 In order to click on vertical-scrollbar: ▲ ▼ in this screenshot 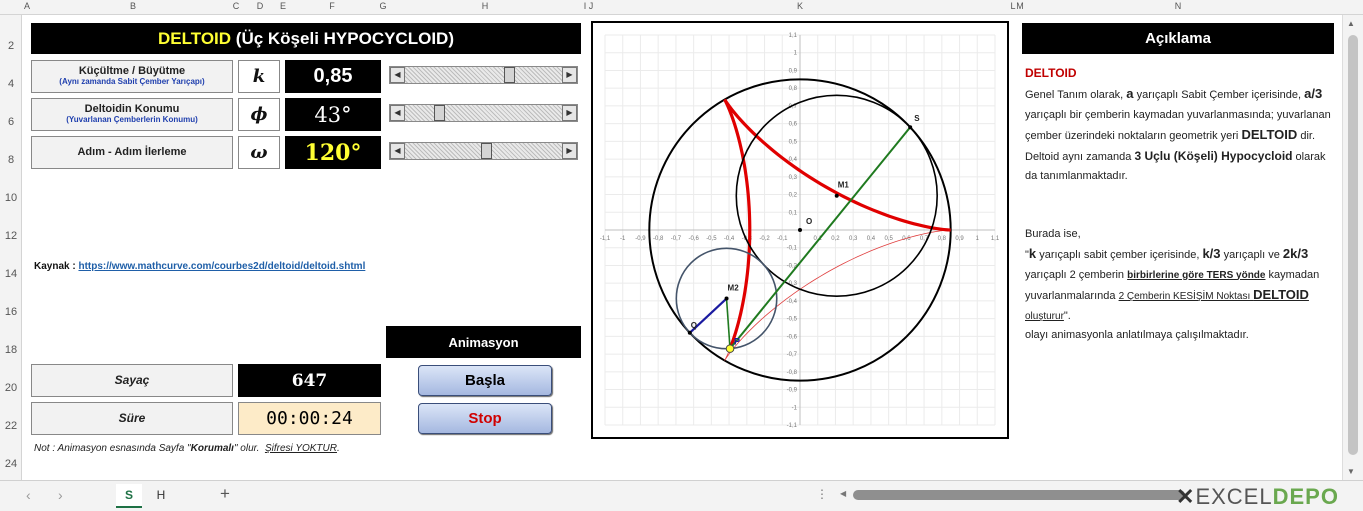, I will do `click(1352, 247)`.